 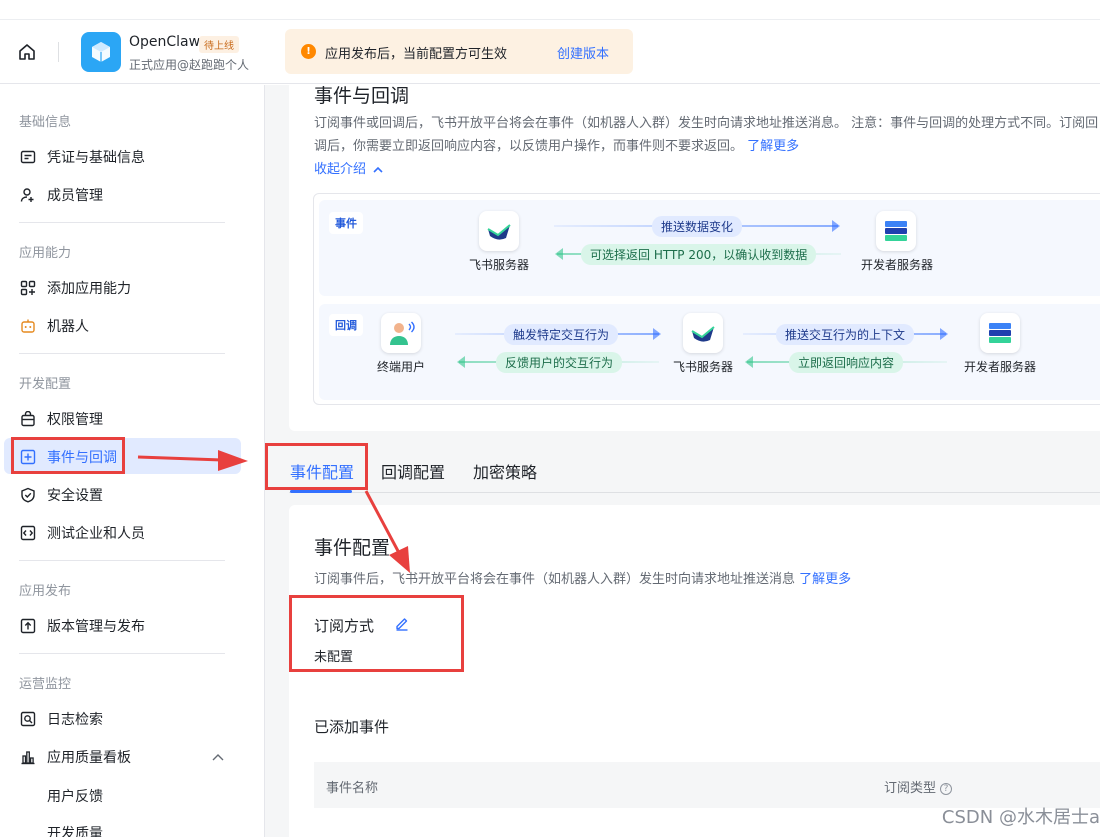 What do you see at coordinates (89, 758) in the screenshot?
I see `sidebar-item-label: 应用质量看板` at bounding box center [89, 758].